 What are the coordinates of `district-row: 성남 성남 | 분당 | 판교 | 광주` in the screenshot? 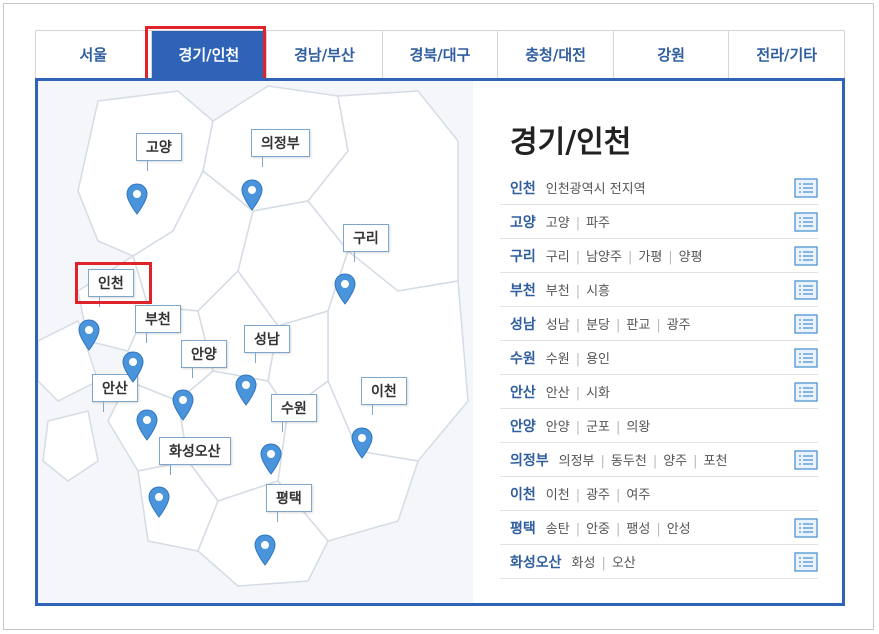 It's located at (659, 324).